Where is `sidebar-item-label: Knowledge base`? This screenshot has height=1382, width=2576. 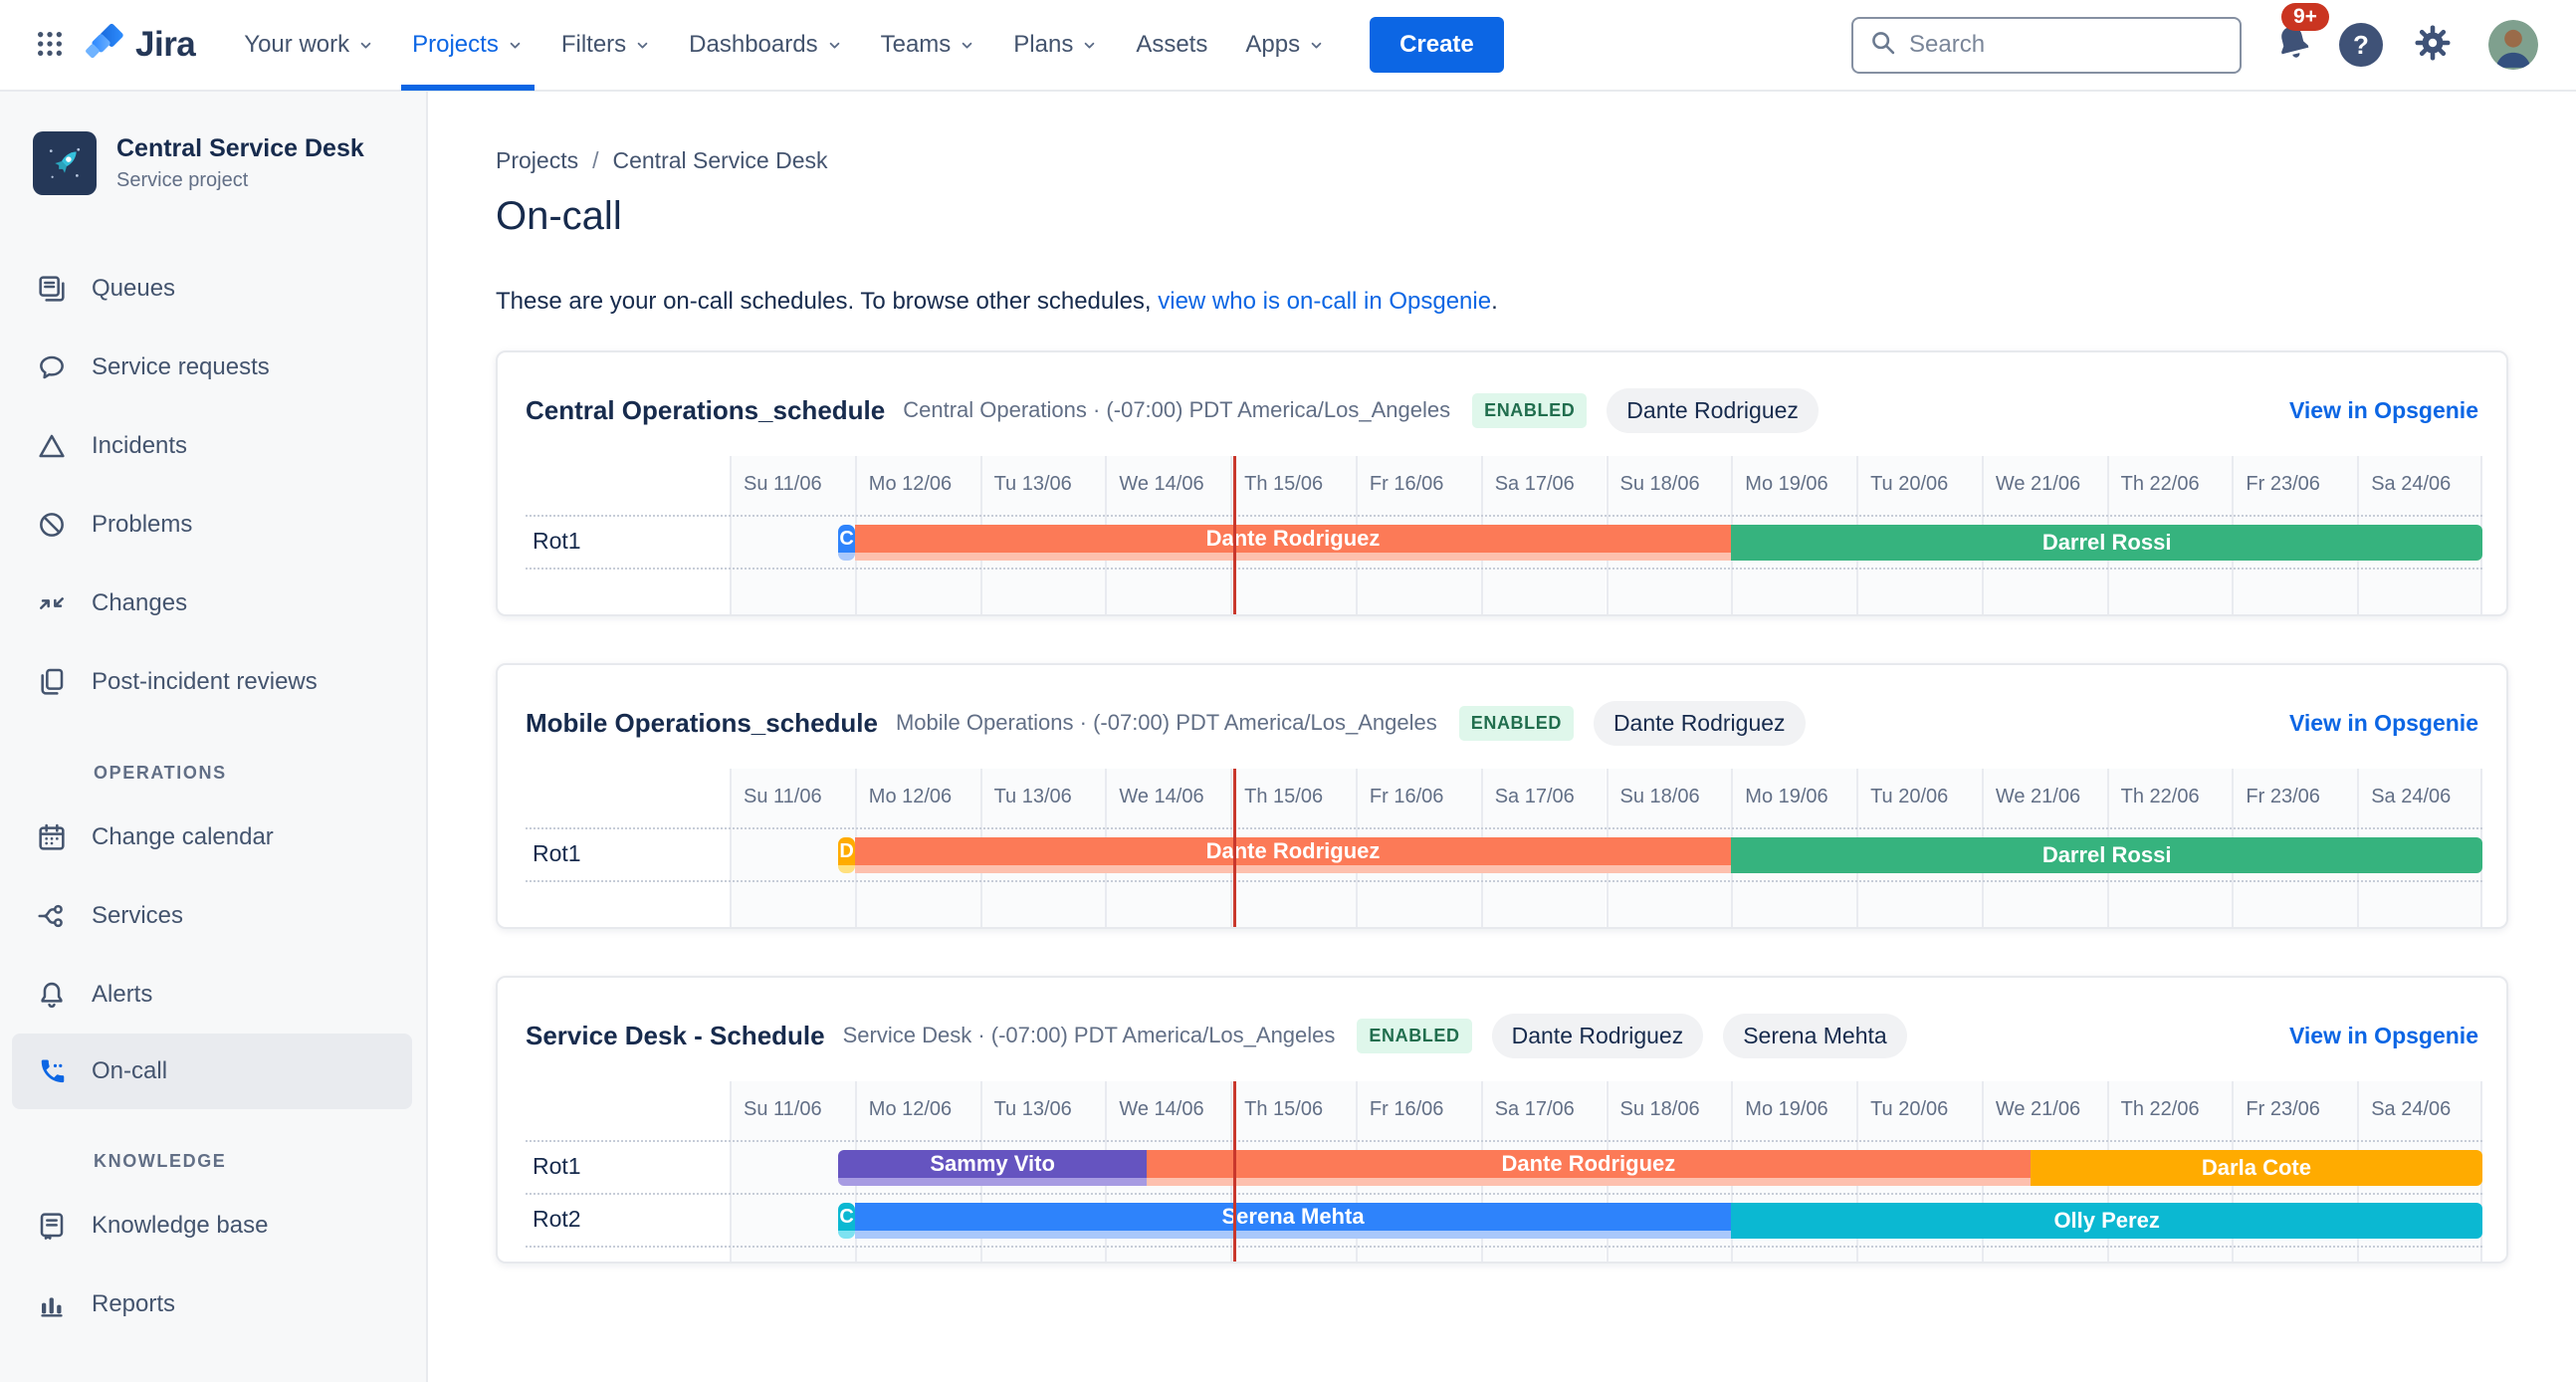 sidebar-item-label: Knowledge base is located at coordinates (180, 1225).